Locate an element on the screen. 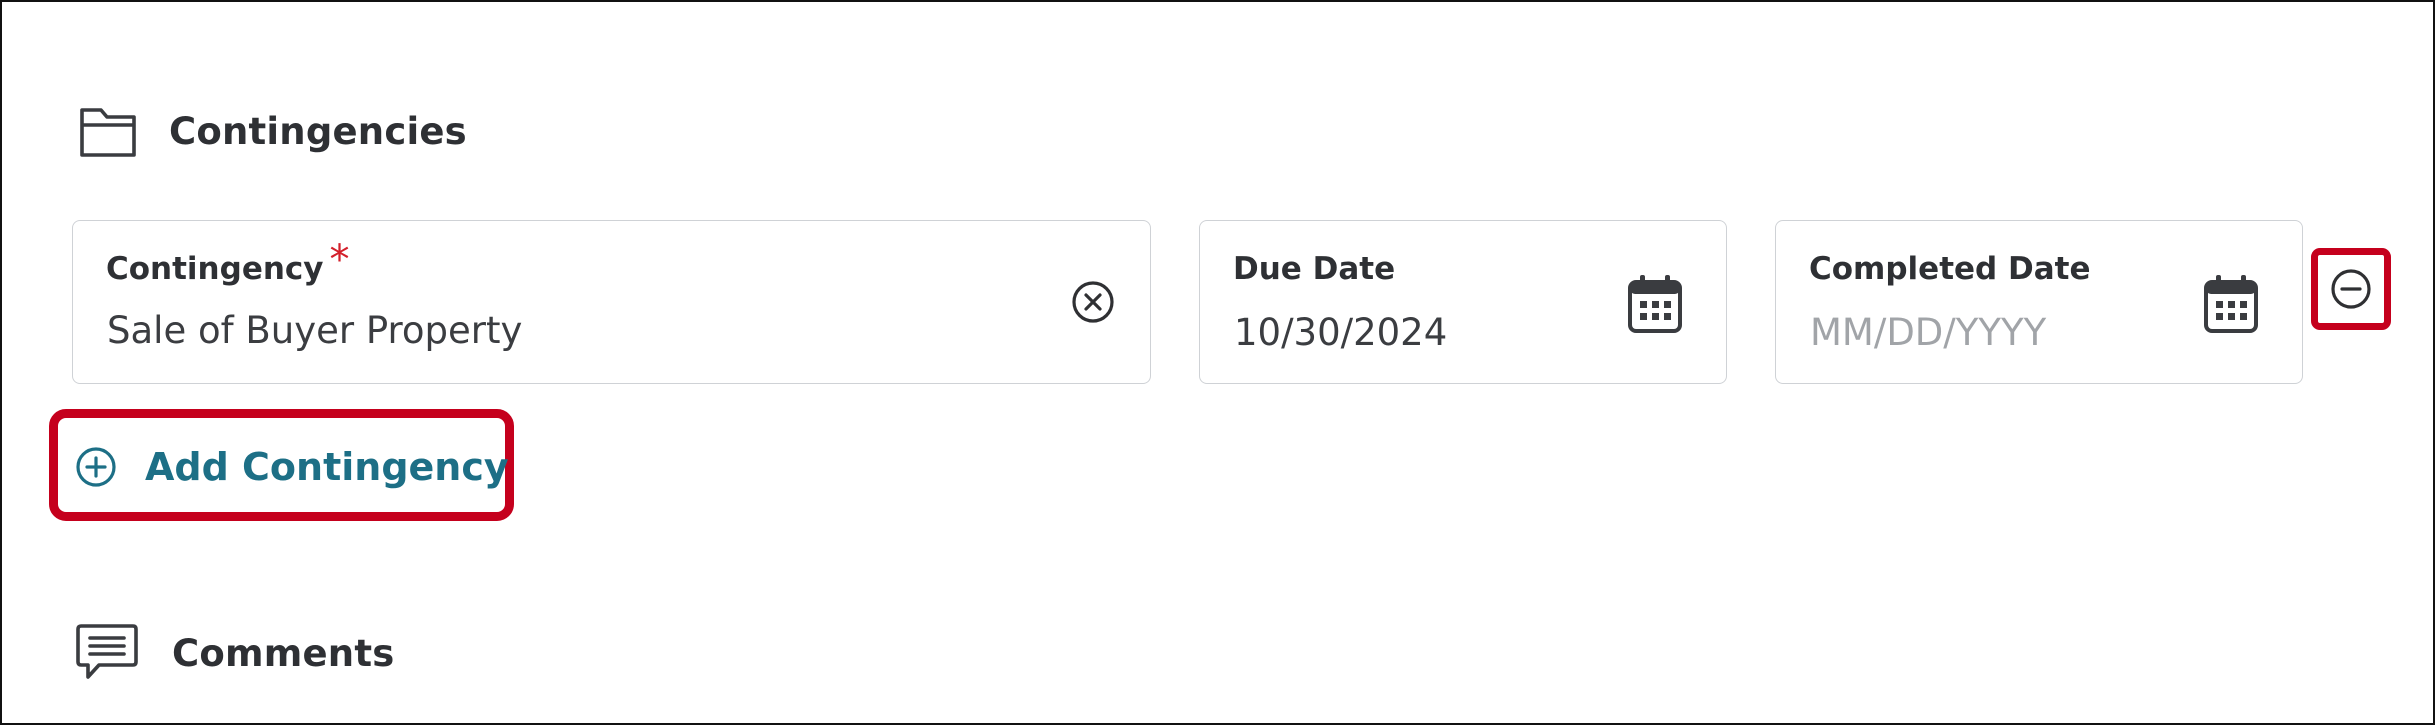  comment-icon is located at coordinates (107, 653).